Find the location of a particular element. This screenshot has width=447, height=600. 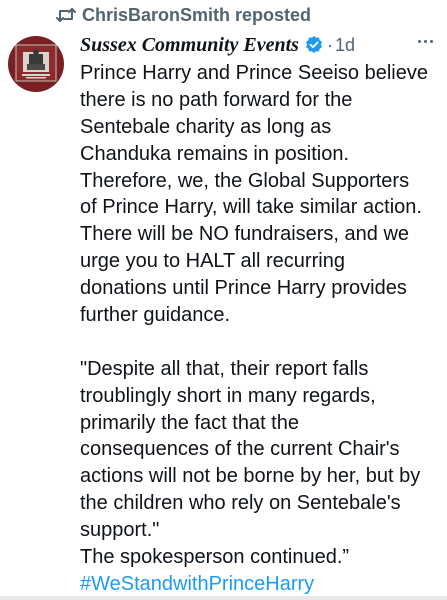

repost-indicator: ChrisBaronSmith reposted is located at coordinates (183, 15).